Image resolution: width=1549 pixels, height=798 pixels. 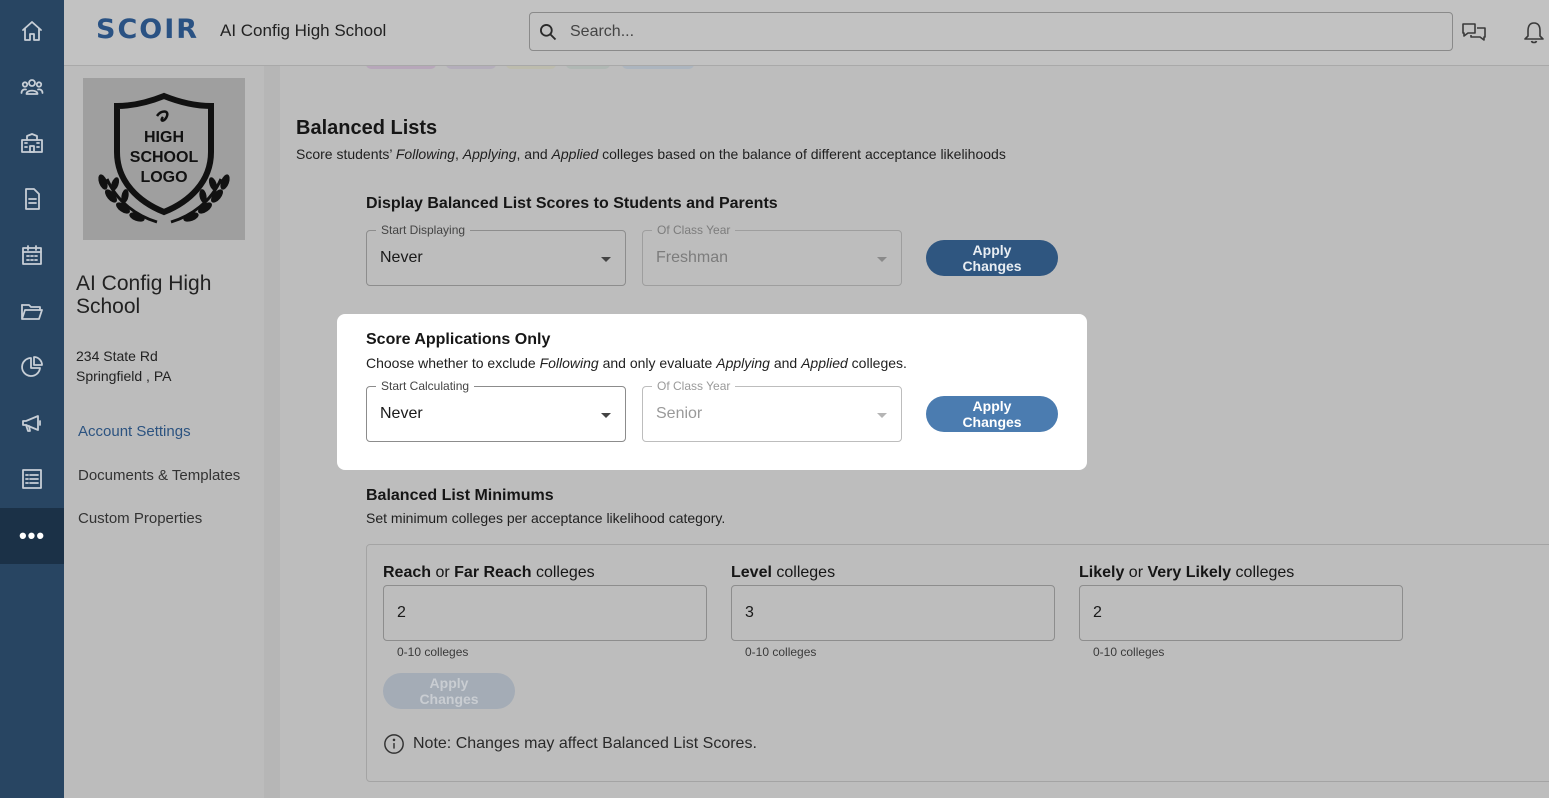 What do you see at coordinates (893, 613) in the screenshot?
I see `level-colleges-input` at bounding box center [893, 613].